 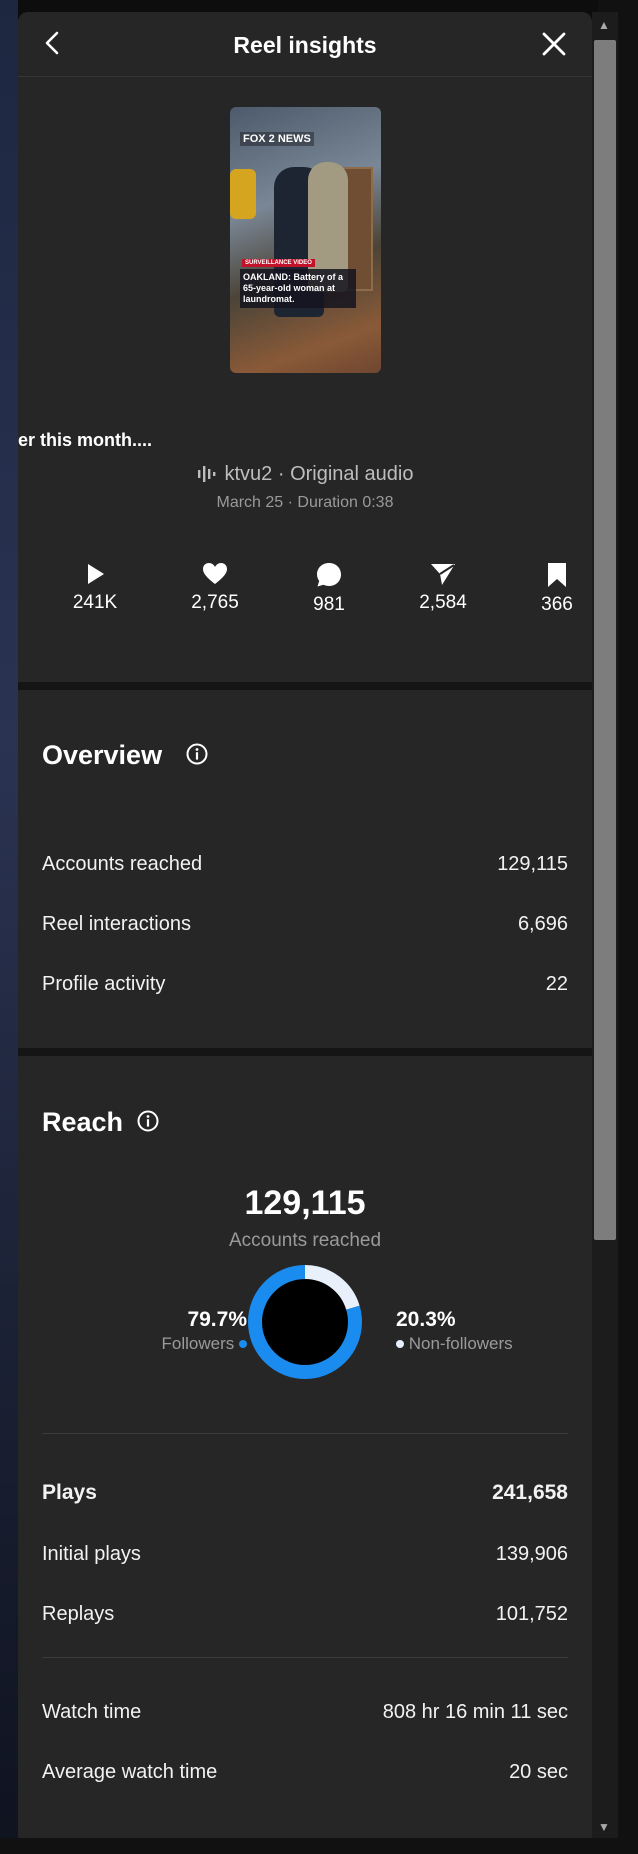 I want to click on modal-title: Reel insights, so click(x=305, y=45).